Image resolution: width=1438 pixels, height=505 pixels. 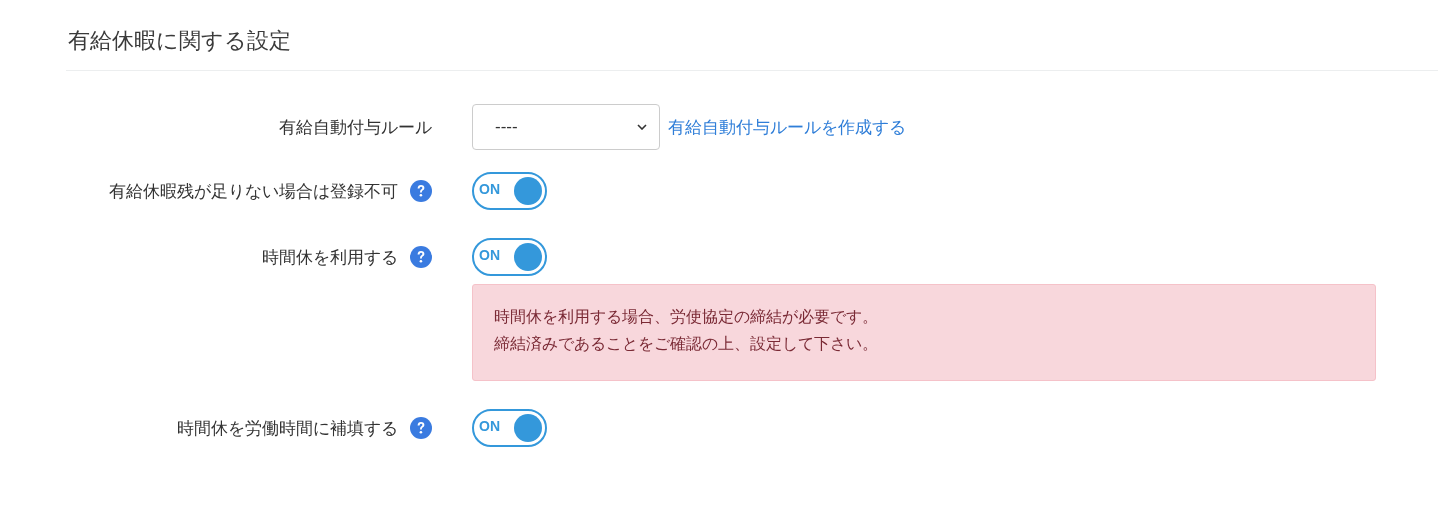 What do you see at coordinates (355, 127) in the screenshot?
I see `field-label: 有給自動付与ルール` at bounding box center [355, 127].